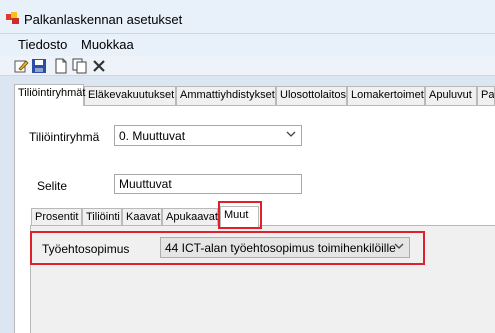  Describe the element at coordinates (107, 44) in the screenshot. I see `menu-muokkaa: Muokkaa` at that location.